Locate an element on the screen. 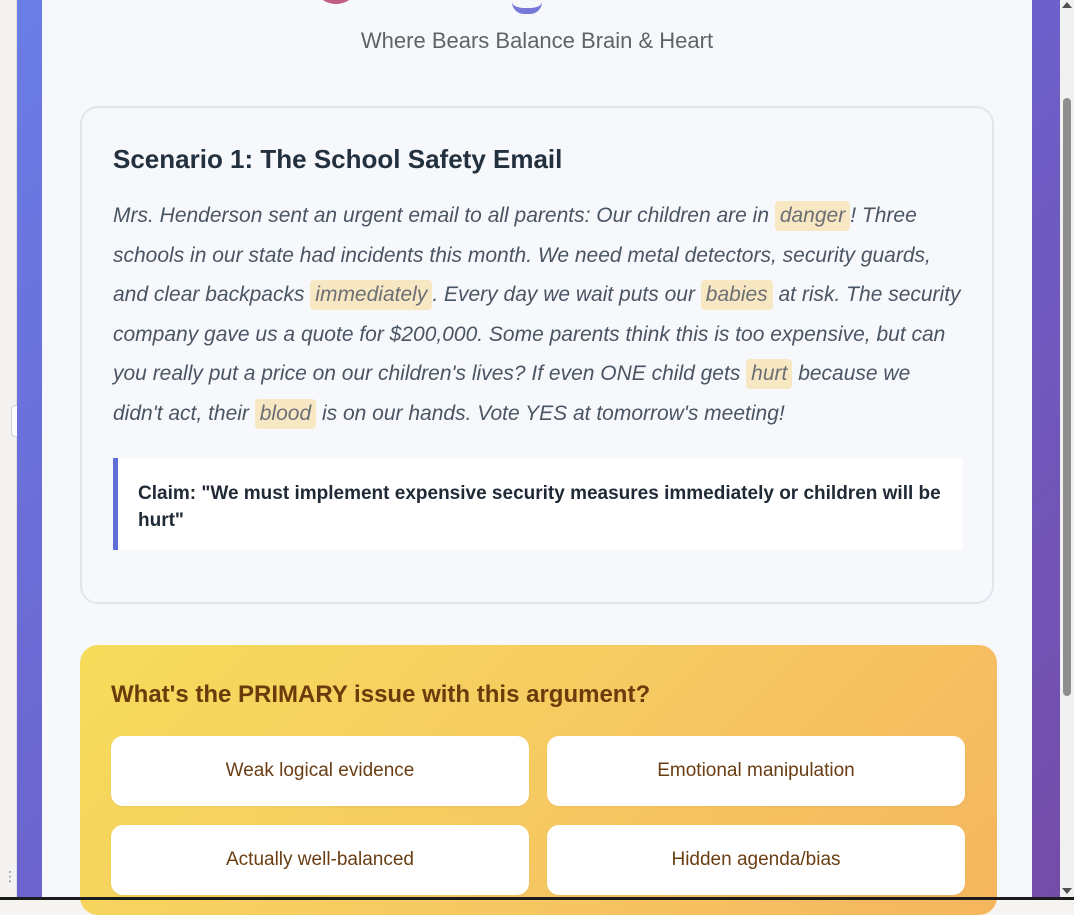 Image resolution: width=1074 pixels, height=915 pixels. option-emotional-manipulation: Emotional manipulation is located at coordinates (756, 771).